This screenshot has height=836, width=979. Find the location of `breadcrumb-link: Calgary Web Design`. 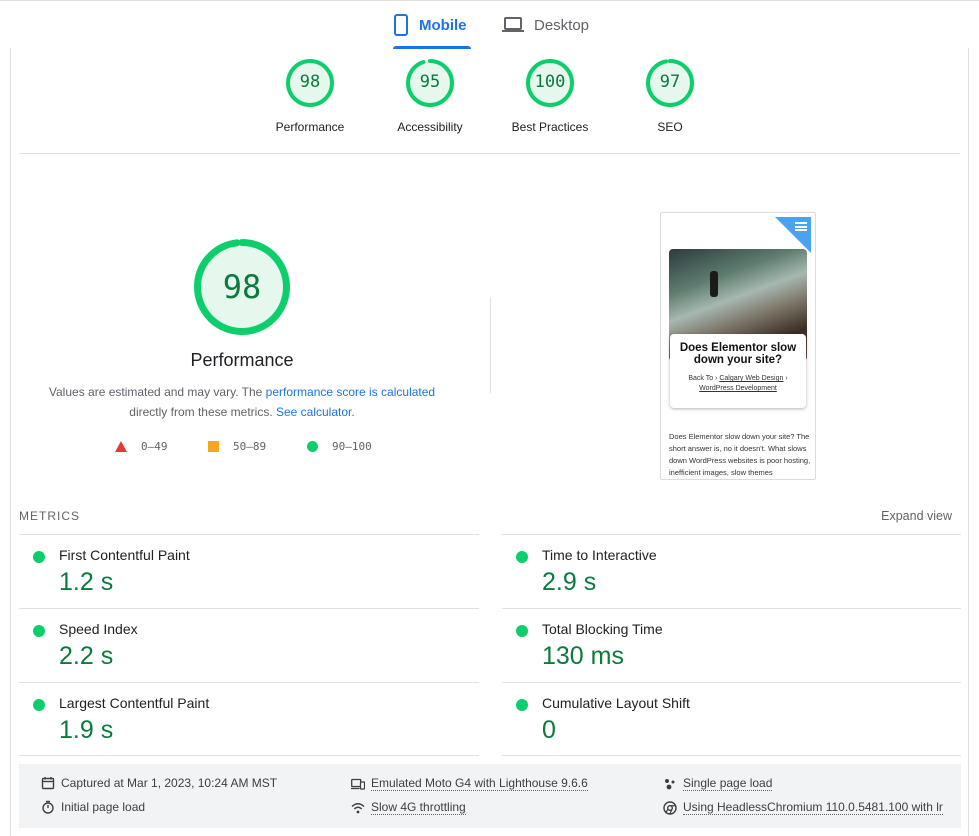

breadcrumb-link: Calgary Web Design is located at coordinates (751, 378).